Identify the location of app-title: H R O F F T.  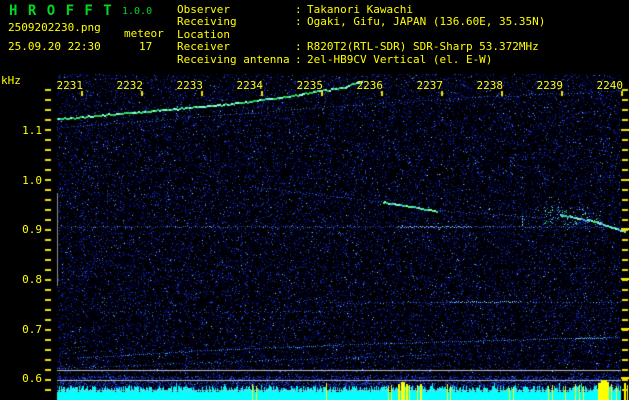
(61, 11).